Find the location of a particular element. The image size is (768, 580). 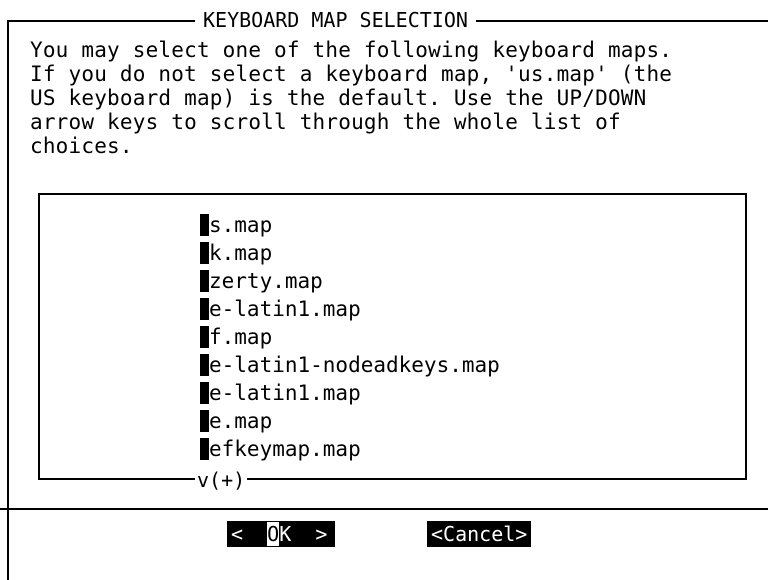

list-item: d efkeymap.map is located at coordinates (350, 449).